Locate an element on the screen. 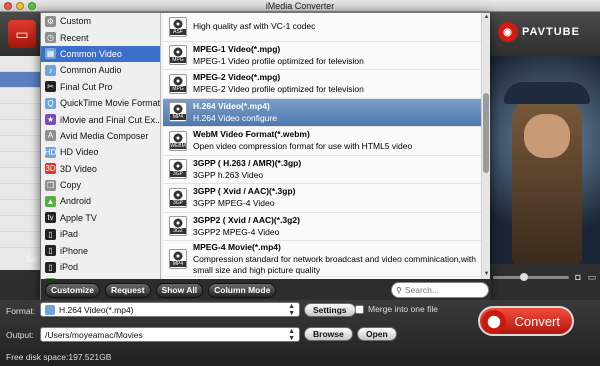 Image resolution: width=600 pixels, height=366 pixels. show-all-button: Show All is located at coordinates (179, 290).